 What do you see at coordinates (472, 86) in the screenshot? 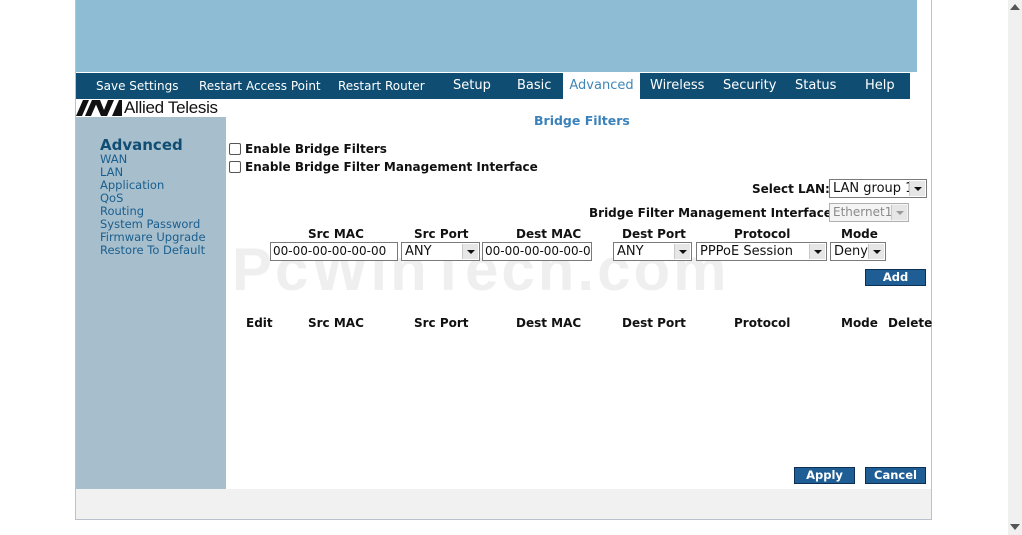
I see `nav-setup: Setup` at bounding box center [472, 86].